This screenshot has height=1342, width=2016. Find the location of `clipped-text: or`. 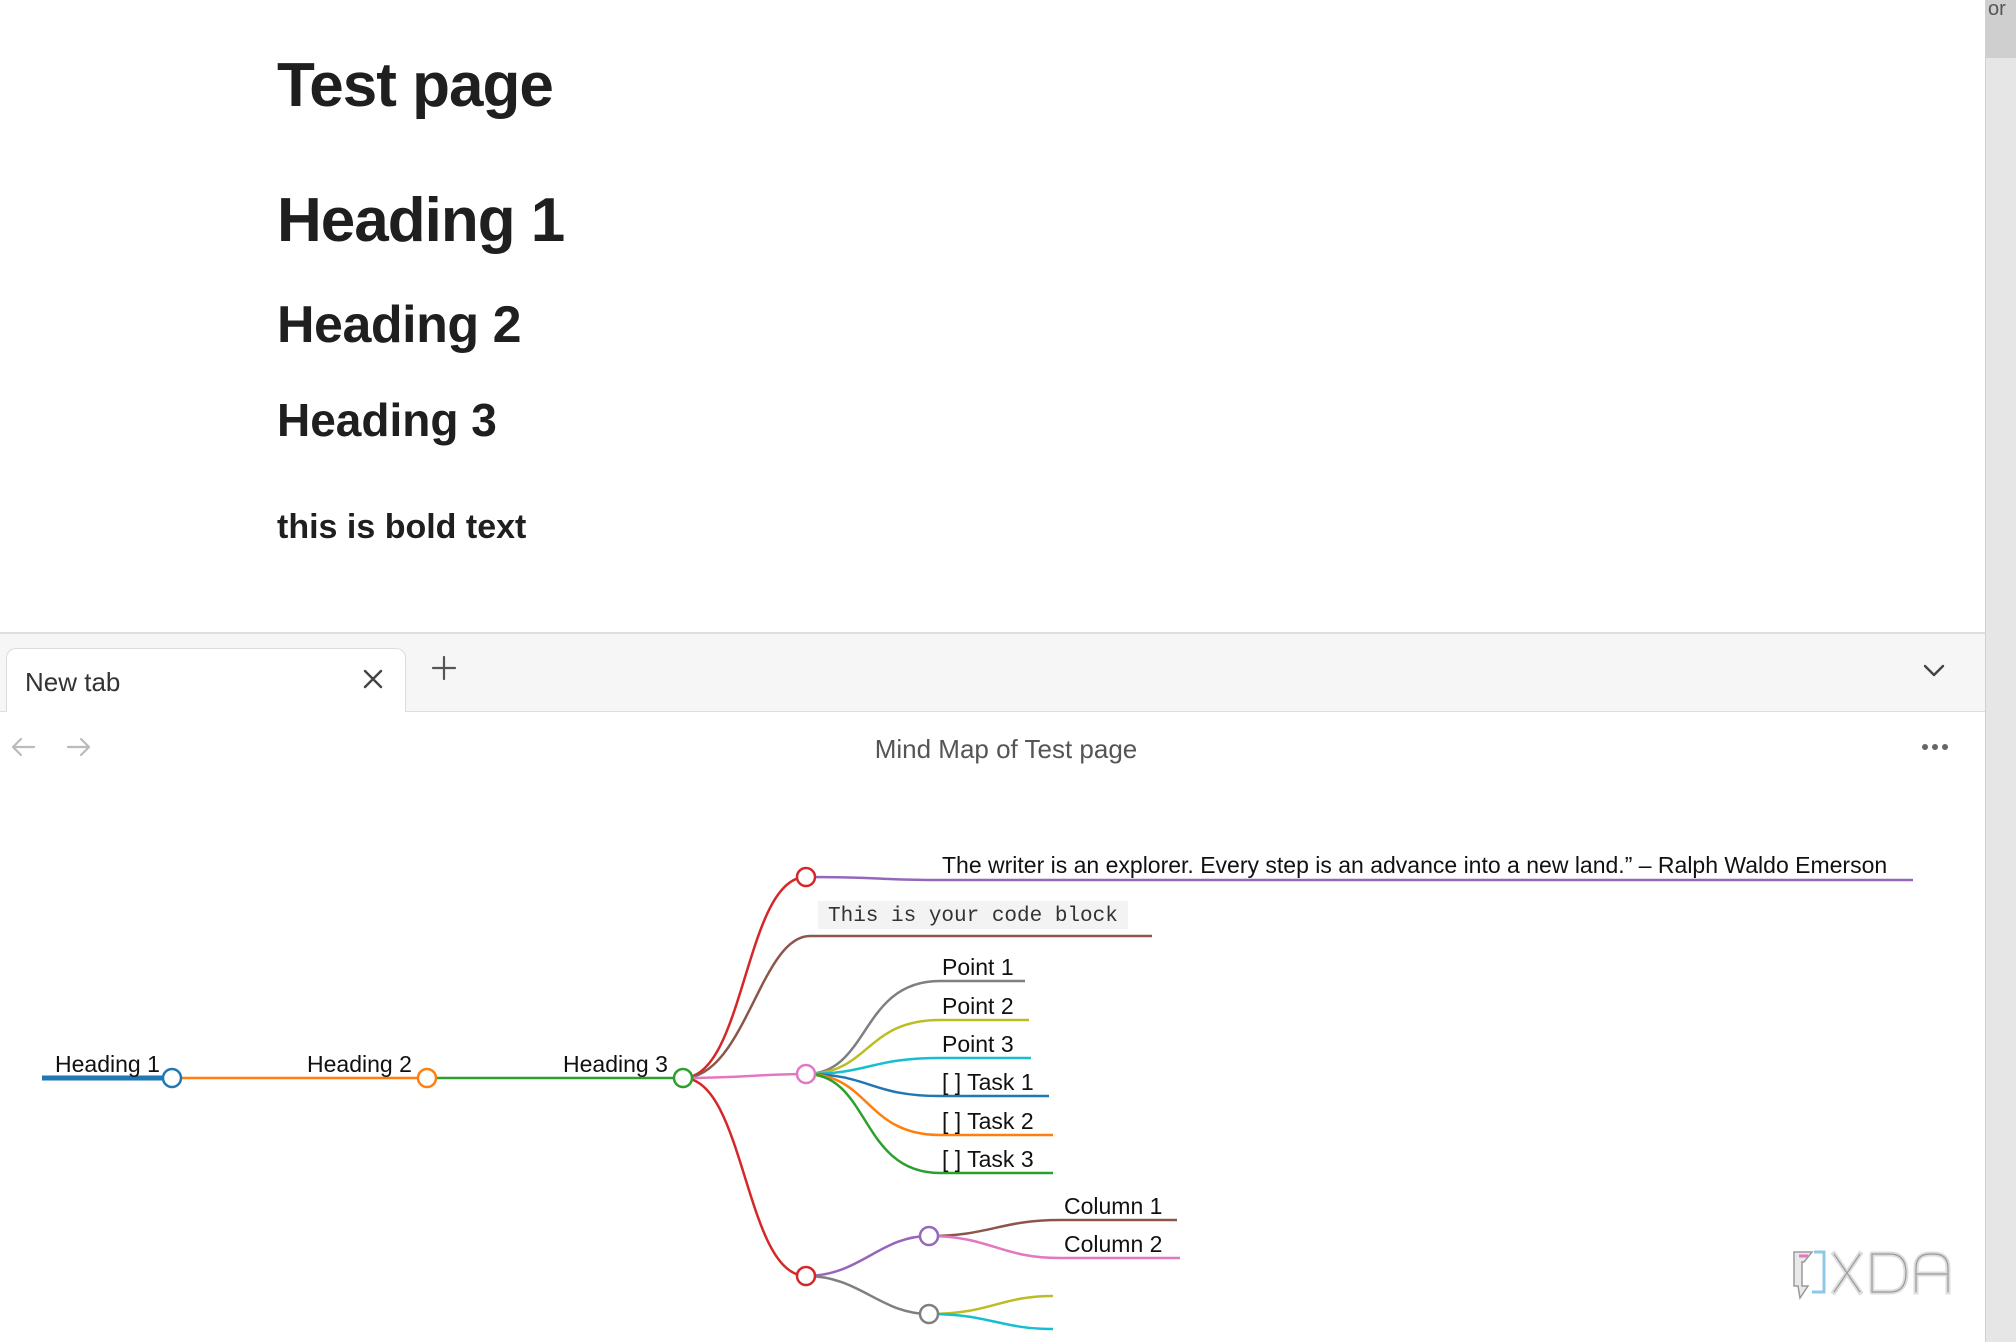

clipped-text: or is located at coordinates (1997, 10).